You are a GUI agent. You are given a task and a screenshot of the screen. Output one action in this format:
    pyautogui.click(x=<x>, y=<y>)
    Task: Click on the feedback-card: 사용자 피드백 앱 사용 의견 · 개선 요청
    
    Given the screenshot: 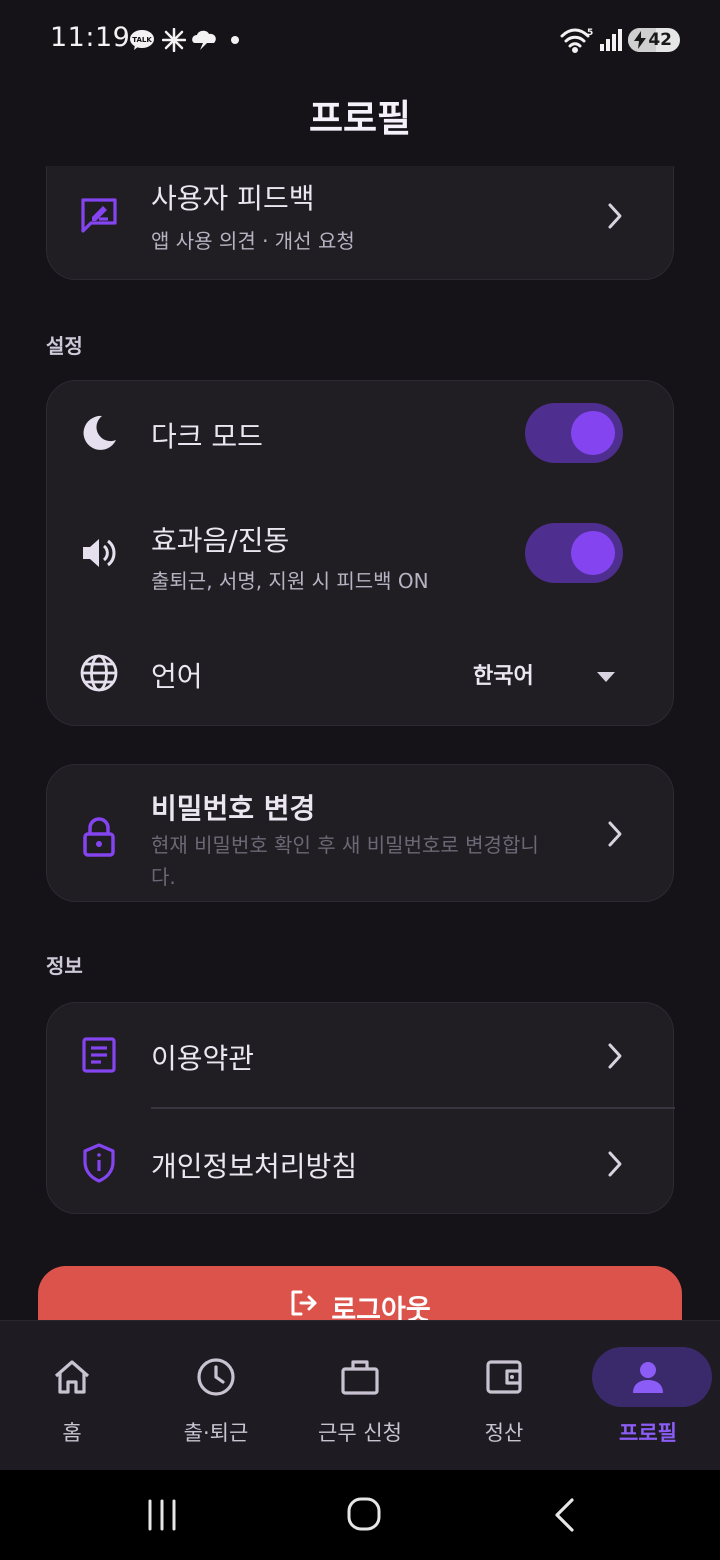 What is the action you would take?
    pyautogui.click(x=360, y=223)
    